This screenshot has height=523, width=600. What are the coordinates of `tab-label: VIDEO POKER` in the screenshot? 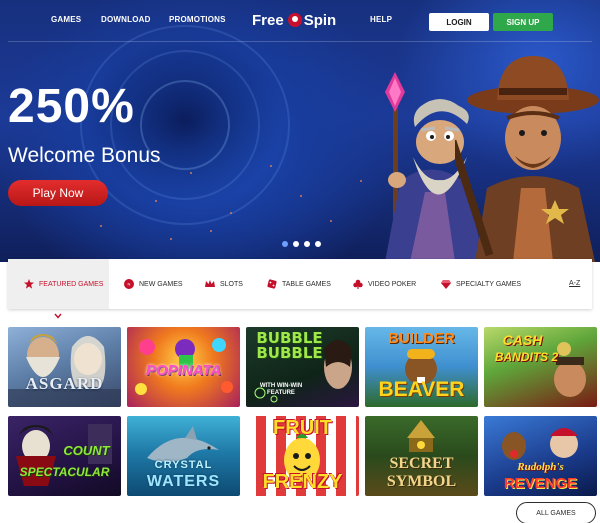 It's located at (392, 284).